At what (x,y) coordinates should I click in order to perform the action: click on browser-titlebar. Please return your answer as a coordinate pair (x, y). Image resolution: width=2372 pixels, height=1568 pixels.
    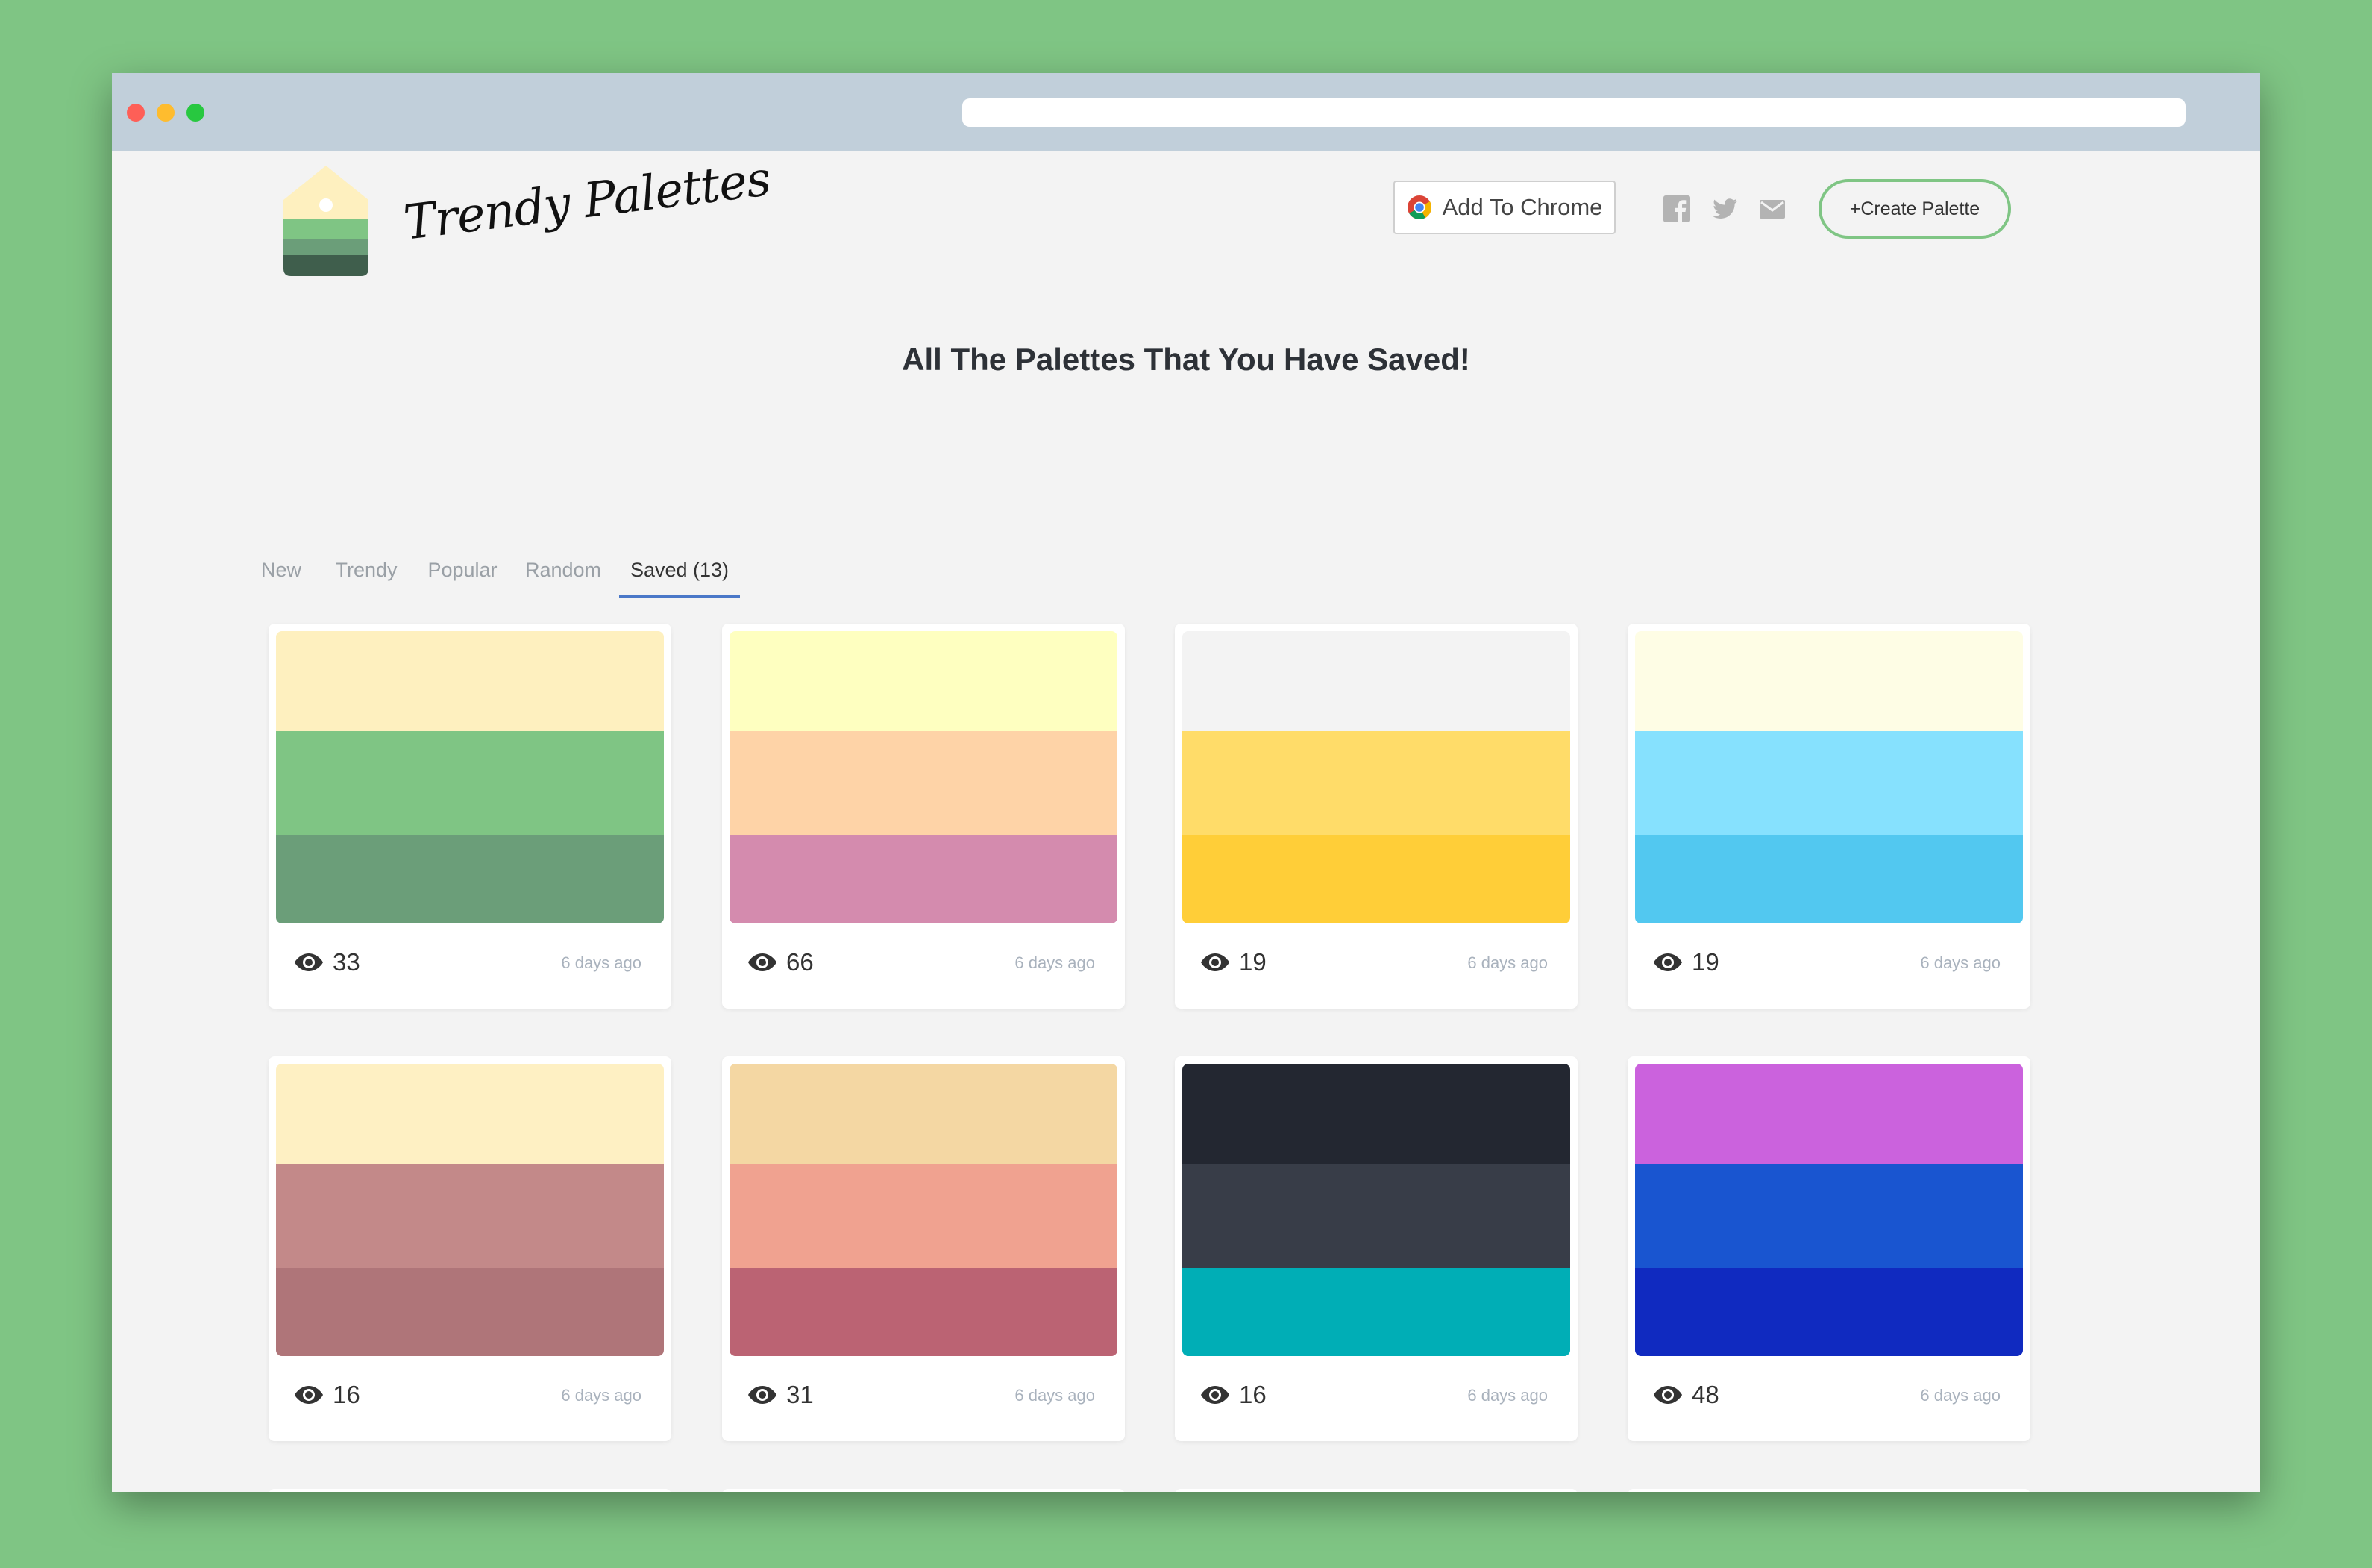
    Looking at the image, I should click on (1186, 112).